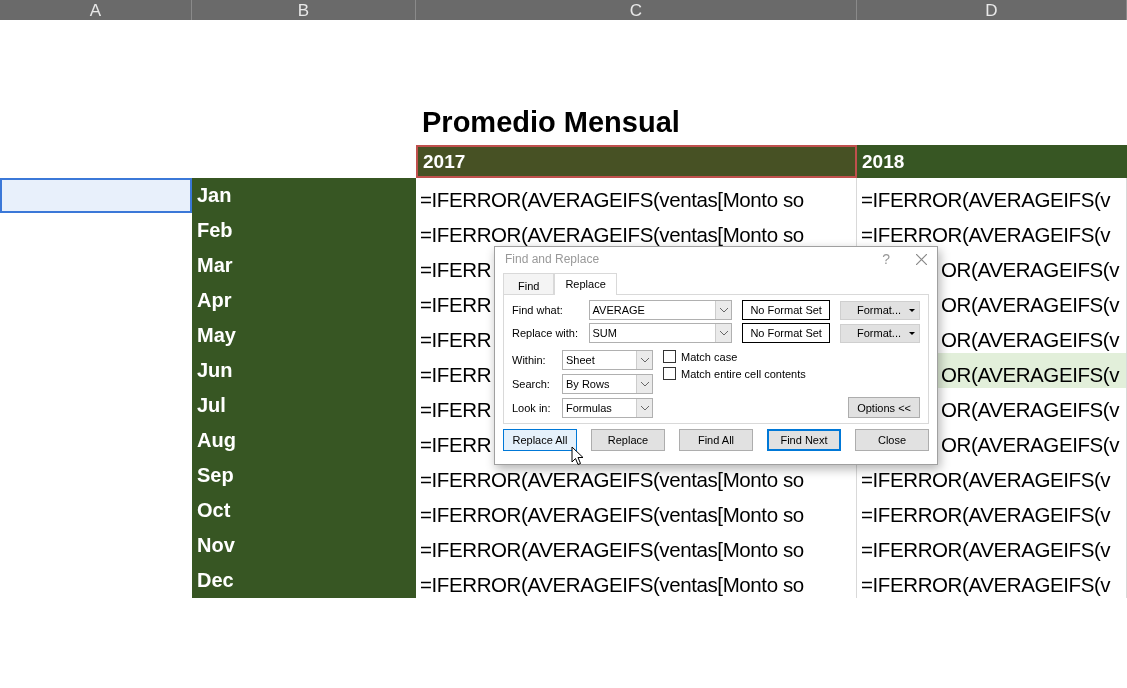  Describe the element at coordinates (992, 10) in the screenshot. I see `column-header: D` at that location.